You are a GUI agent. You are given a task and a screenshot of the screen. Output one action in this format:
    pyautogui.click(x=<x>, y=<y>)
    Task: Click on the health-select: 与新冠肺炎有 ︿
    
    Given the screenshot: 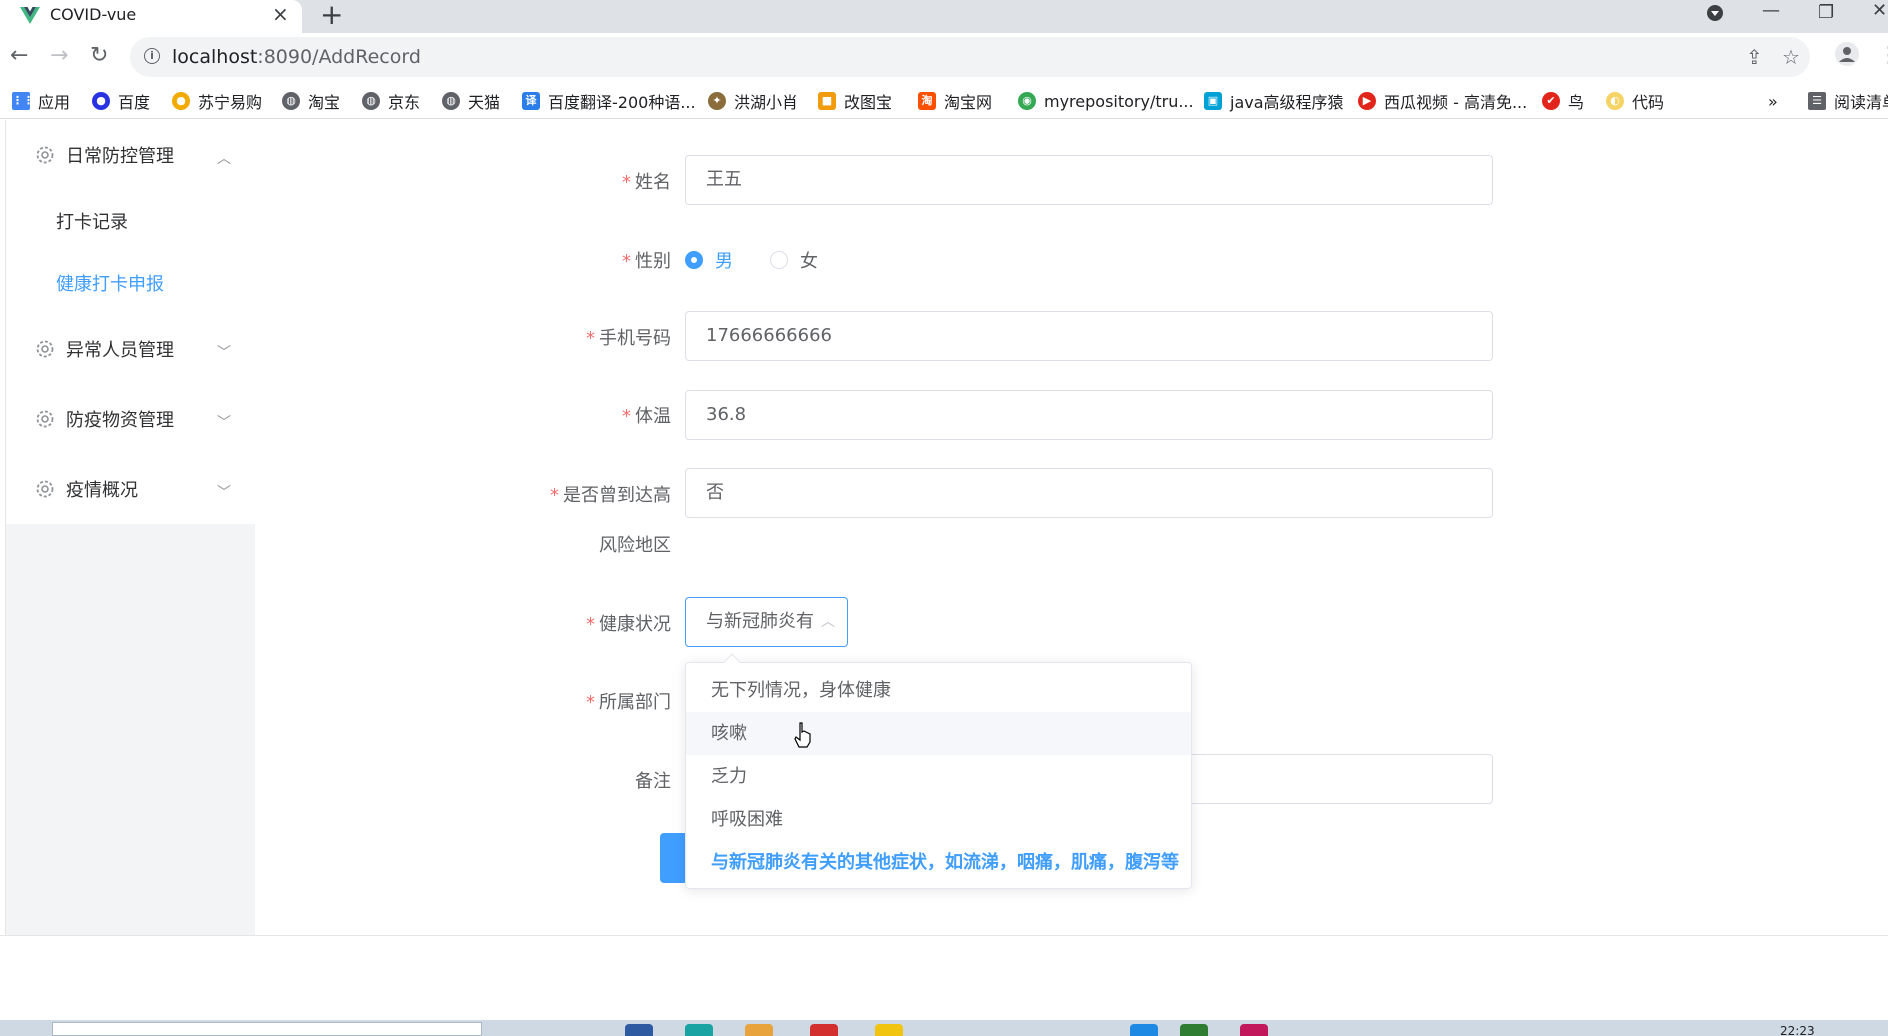 What is the action you would take?
    pyautogui.click(x=766, y=622)
    